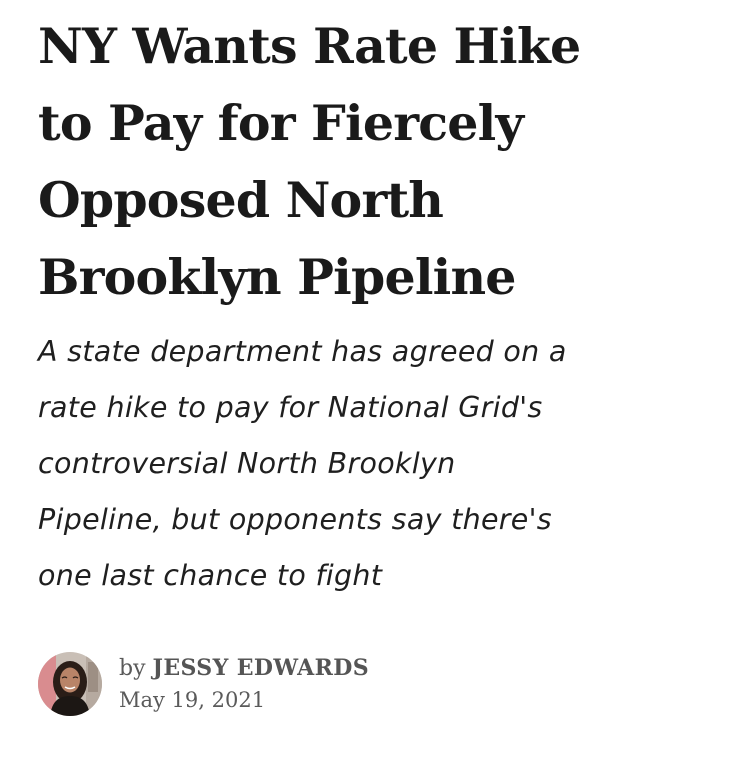  Describe the element at coordinates (247, 463) in the screenshot. I see `subhead-line: controversial North Brooklyn` at that location.